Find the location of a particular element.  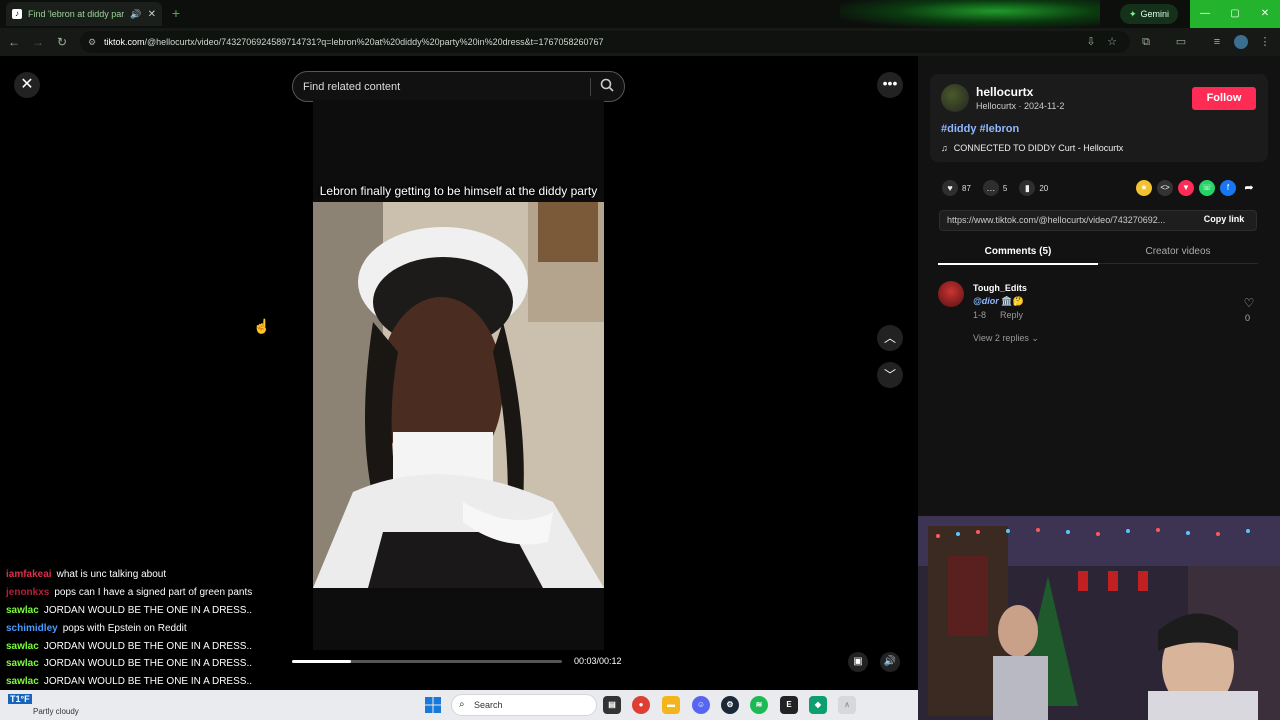

tab-creator-videos: Creator videos is located at coordinates (1178, 251).